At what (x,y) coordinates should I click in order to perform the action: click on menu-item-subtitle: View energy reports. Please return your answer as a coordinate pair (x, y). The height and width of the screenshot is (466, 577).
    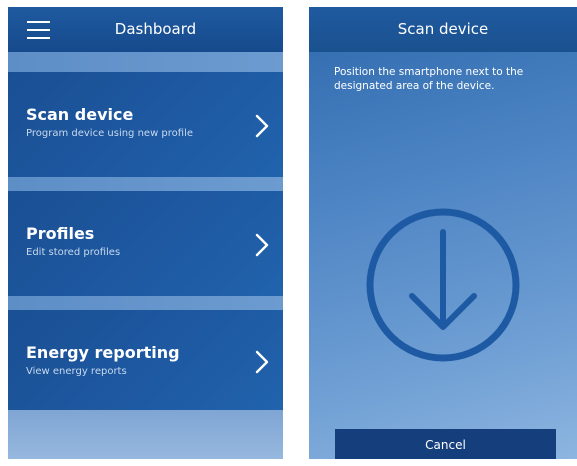
    Looking at the image, I should click on (76, 371).